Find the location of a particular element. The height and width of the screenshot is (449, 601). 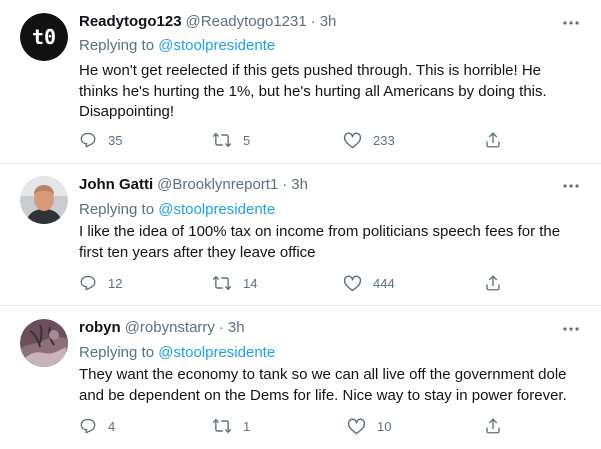

like-count: 233 is located at coordinates (384, 140).